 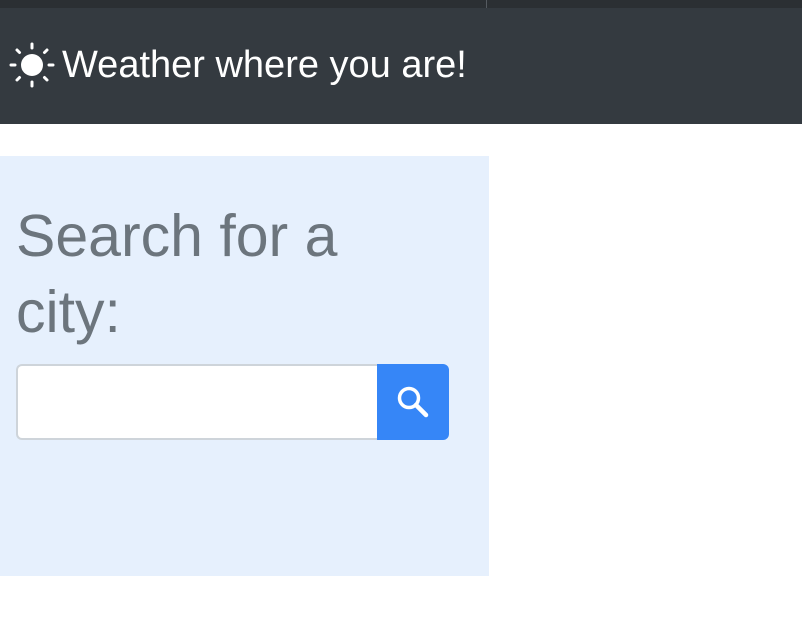 I want to click on search-input-group, so click(x=232, y=402).